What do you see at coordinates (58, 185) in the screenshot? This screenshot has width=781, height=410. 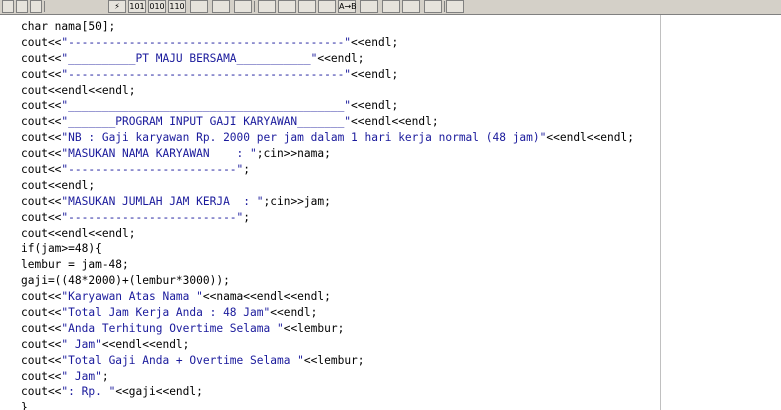 I see `code-token: cout<<endl;` at bounding box center [58, 185].